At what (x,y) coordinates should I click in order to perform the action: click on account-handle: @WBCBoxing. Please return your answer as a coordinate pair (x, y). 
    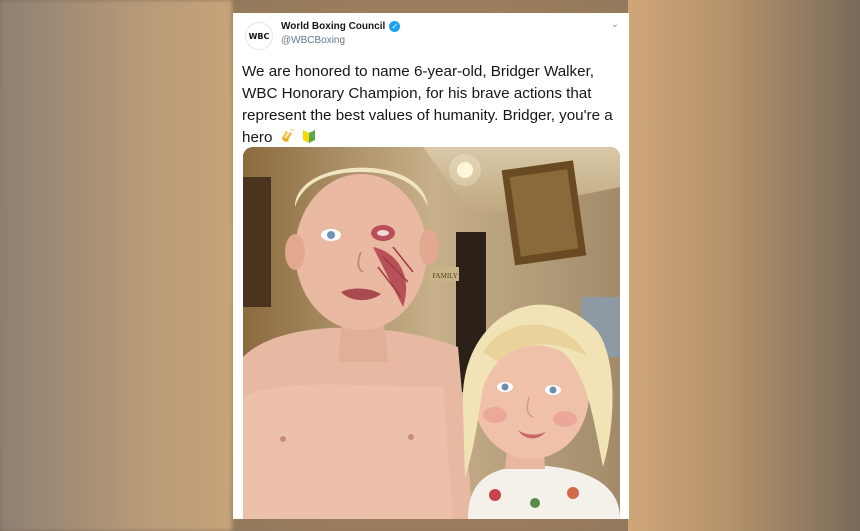
    Looking at the image, I should click on (313, 40).